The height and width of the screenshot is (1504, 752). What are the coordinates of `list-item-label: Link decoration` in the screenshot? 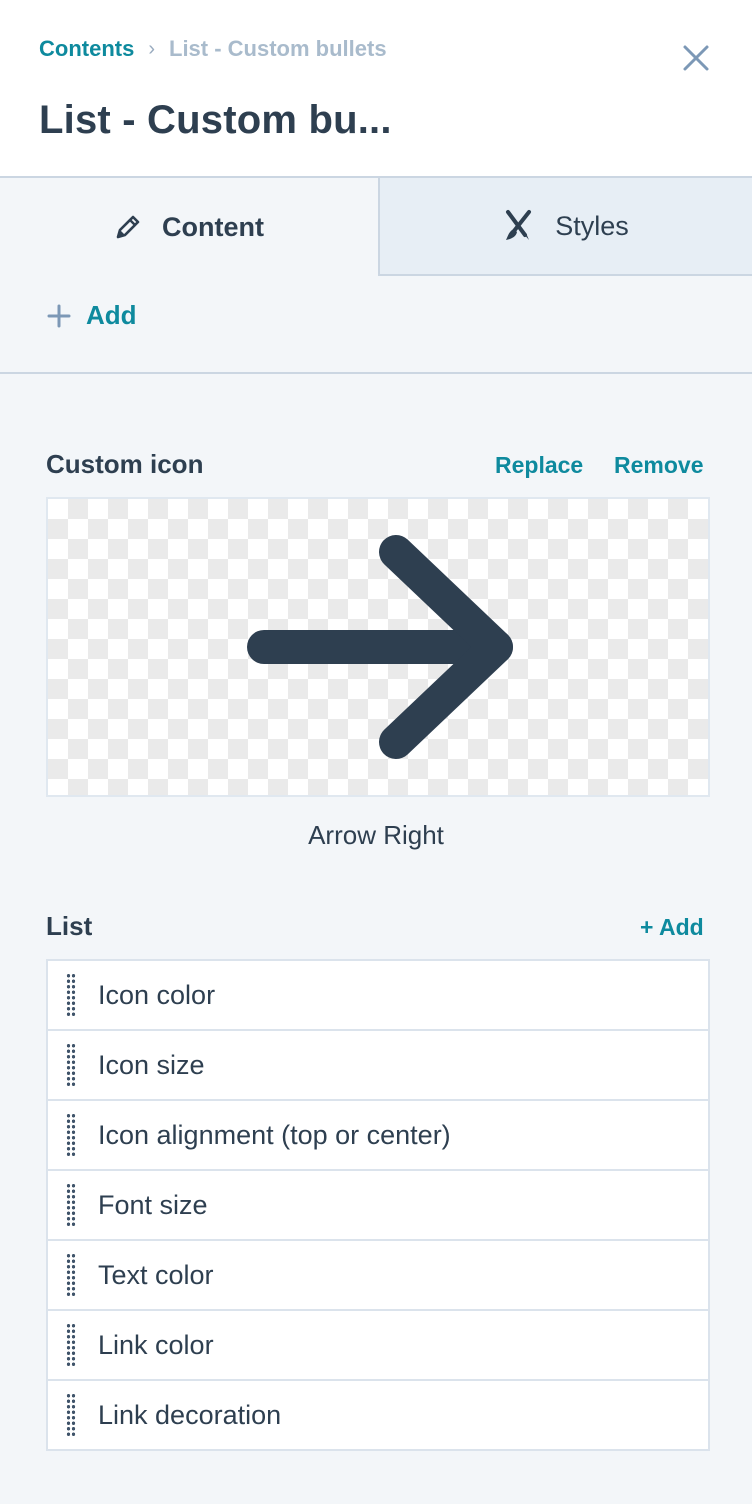 It's located at (190, 1414).